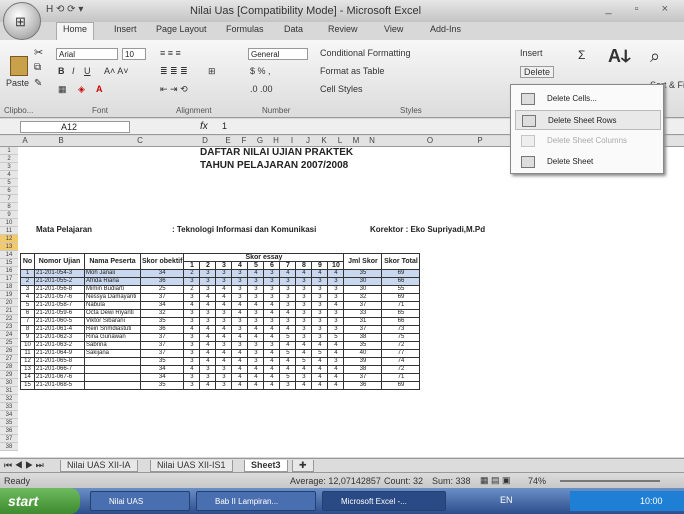 Image resolution: width=684 pixels, height=514 pixels. Describe the element at coordinates (480, 140) in the screenshot. I see `column-header: P` at that location.